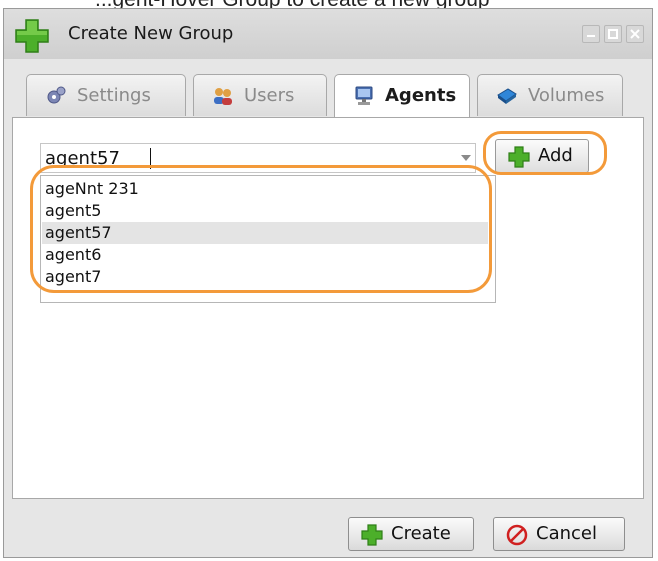 The height and width of the screenshot is (561, 658). I want to click on agent-combobox, so click(258, 158).